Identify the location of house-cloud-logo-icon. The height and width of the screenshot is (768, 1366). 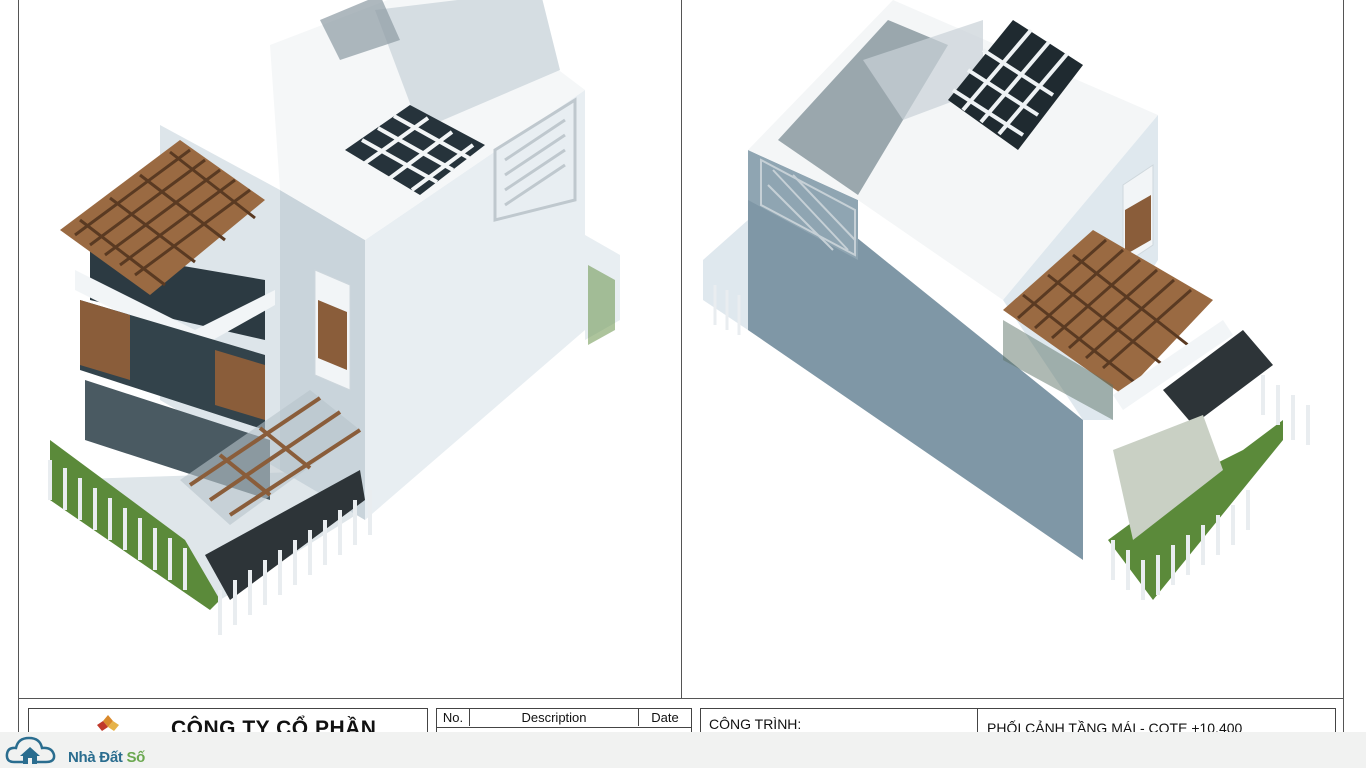
(30, 750).